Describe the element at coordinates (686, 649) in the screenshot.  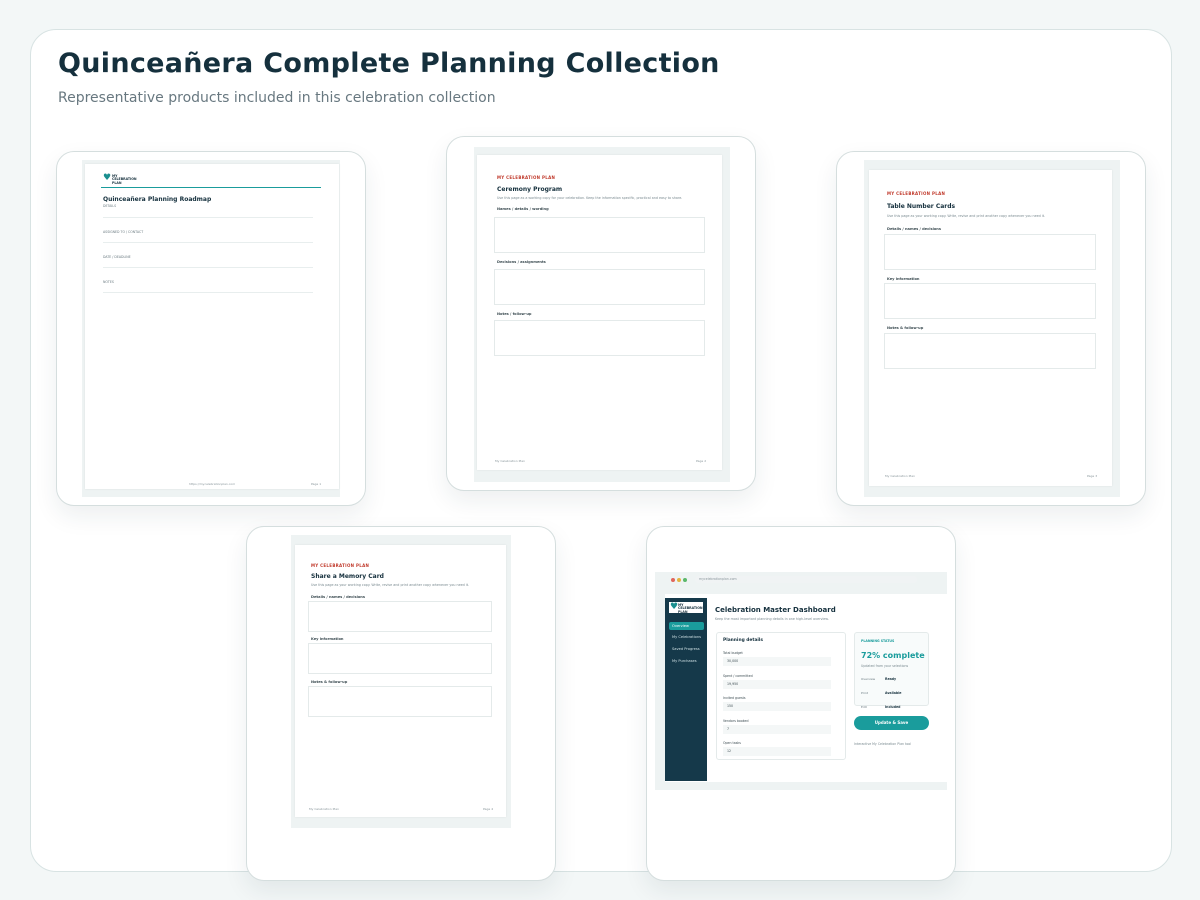
I see `nav-saved-progress: Saved Progress` at that location.